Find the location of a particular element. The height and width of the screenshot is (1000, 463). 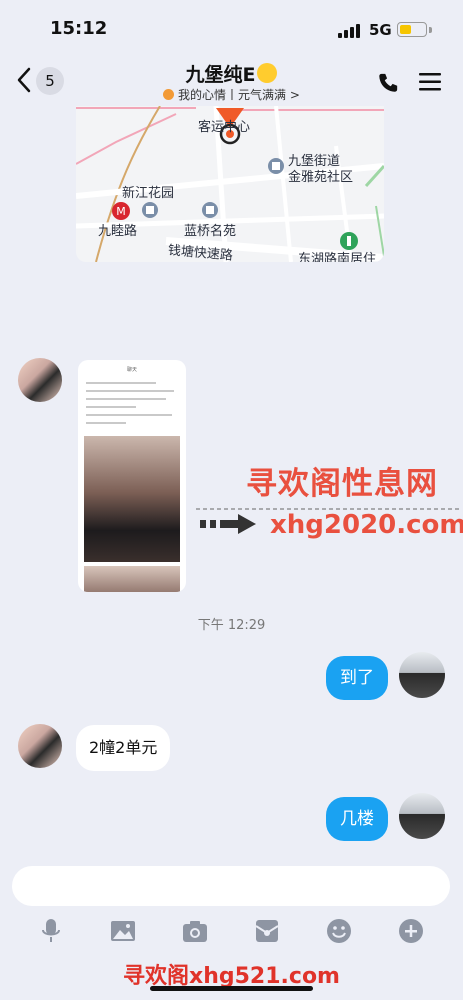

status-time: 15:12 is located at coordinates (79, 28).